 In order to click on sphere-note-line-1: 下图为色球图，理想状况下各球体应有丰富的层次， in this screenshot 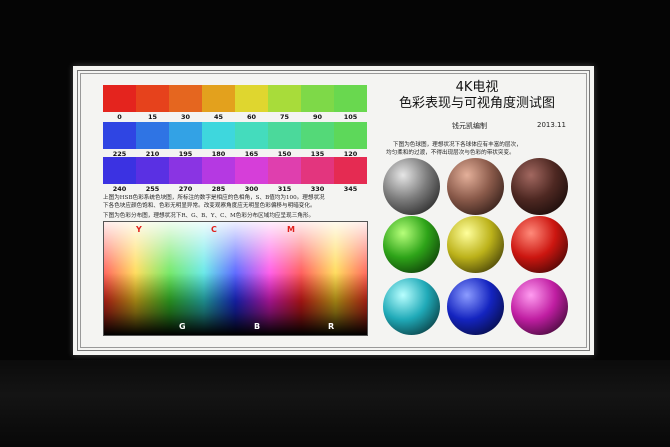, I will do `click(457, 145)`.